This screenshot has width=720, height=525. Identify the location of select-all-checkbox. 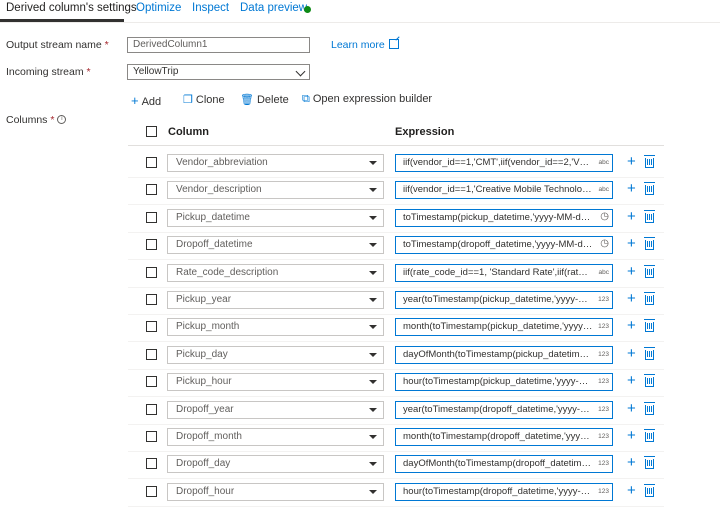
(151, 131).